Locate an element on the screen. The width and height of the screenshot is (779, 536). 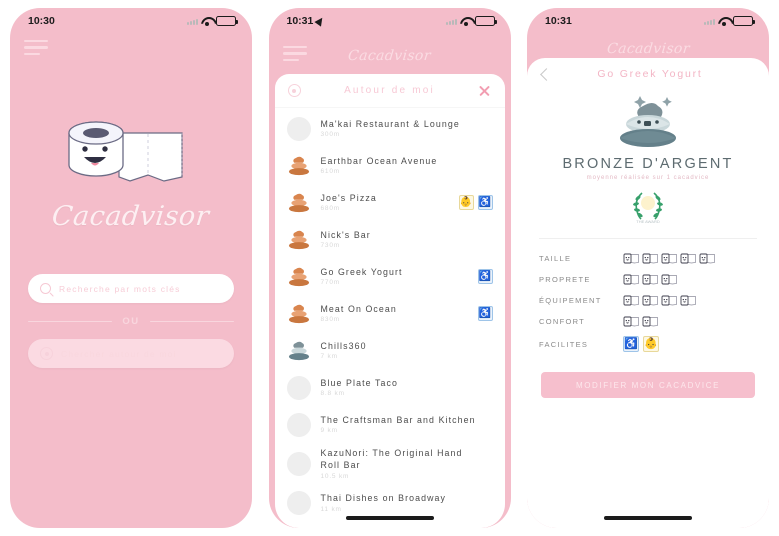
place-distance: 770m is located at coordinates (330, 283).